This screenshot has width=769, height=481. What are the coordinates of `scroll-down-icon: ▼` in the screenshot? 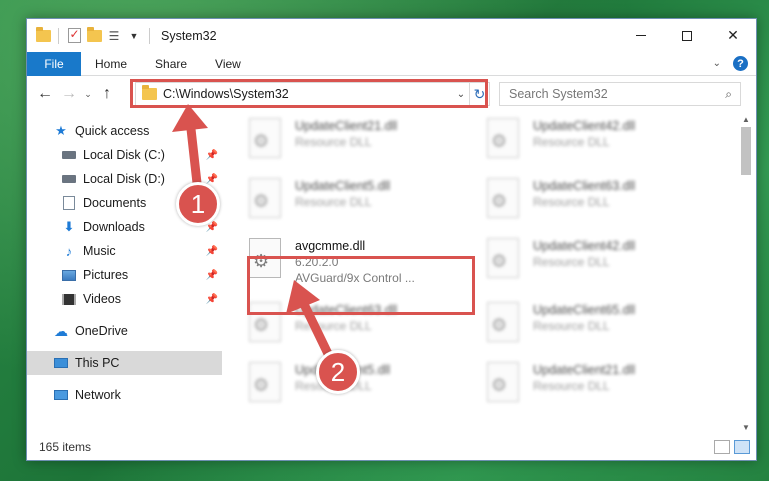 It's located at (746, 427).